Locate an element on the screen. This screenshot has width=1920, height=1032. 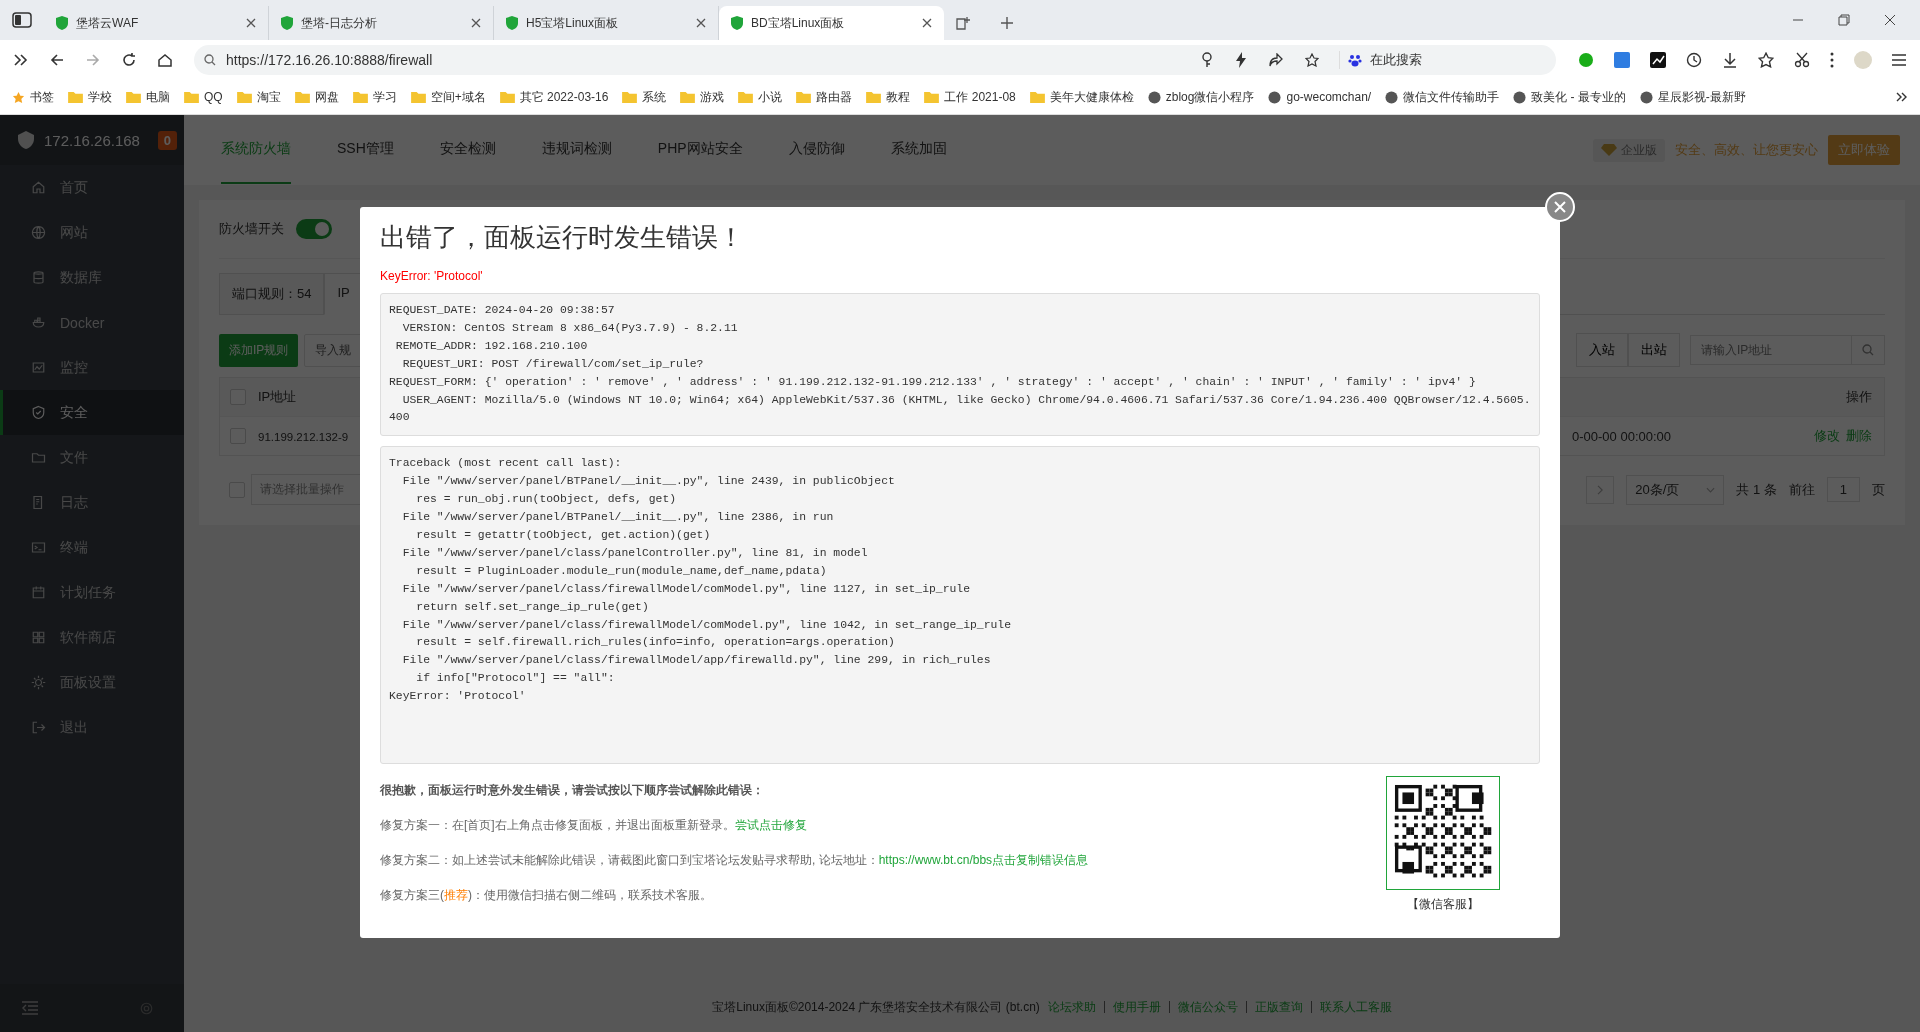
action-button: 添加IP规则 is located at coordinates (259, 350).